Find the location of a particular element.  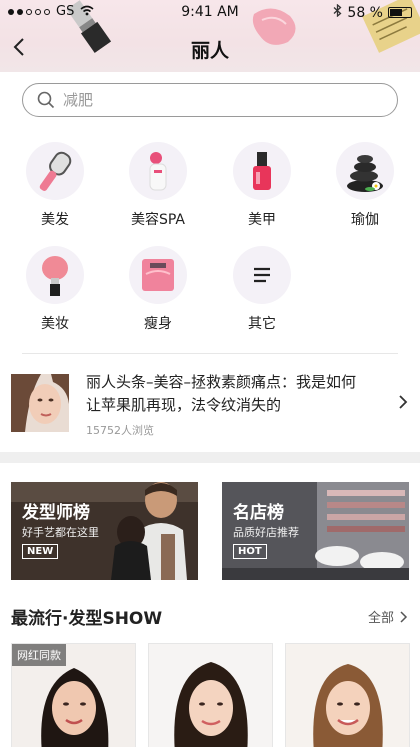

scale-icon is located at coordinates (158, 275).